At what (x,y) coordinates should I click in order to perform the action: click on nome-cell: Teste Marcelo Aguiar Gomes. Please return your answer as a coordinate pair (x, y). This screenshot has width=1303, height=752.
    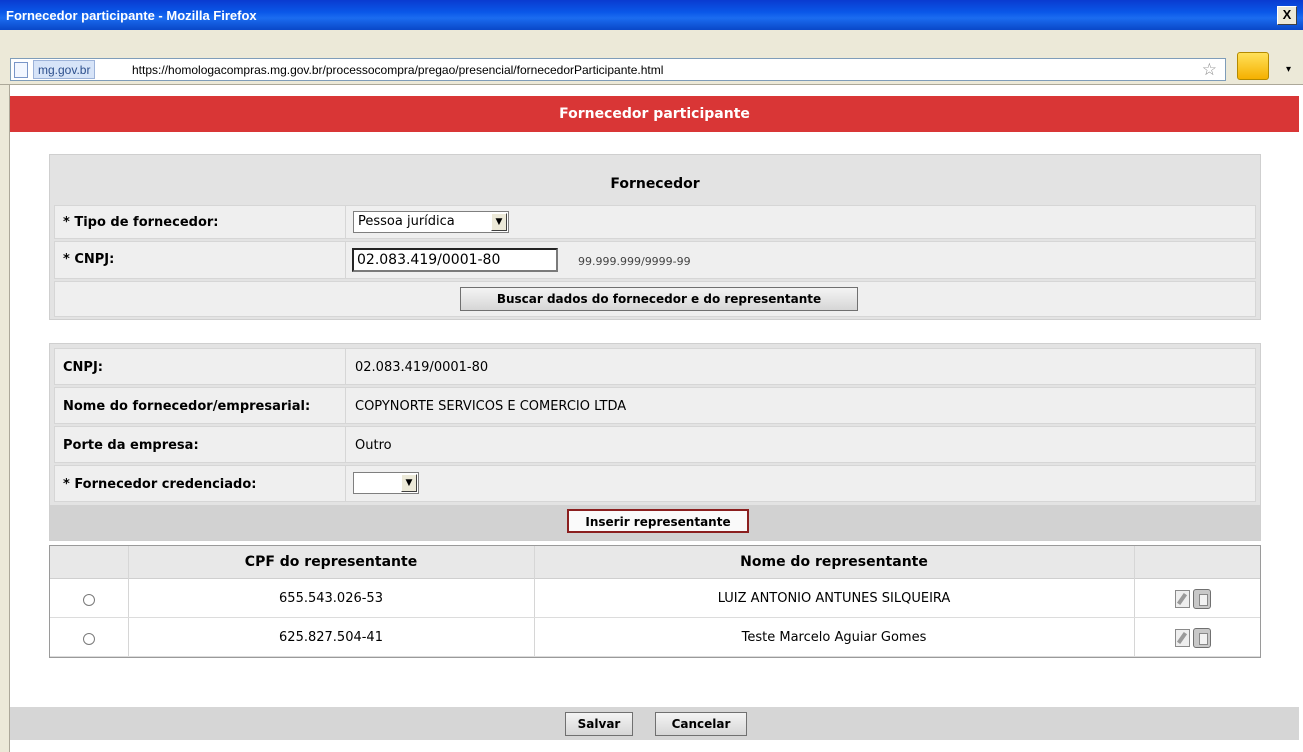
    Looking at the image, I should click on (834, 637).